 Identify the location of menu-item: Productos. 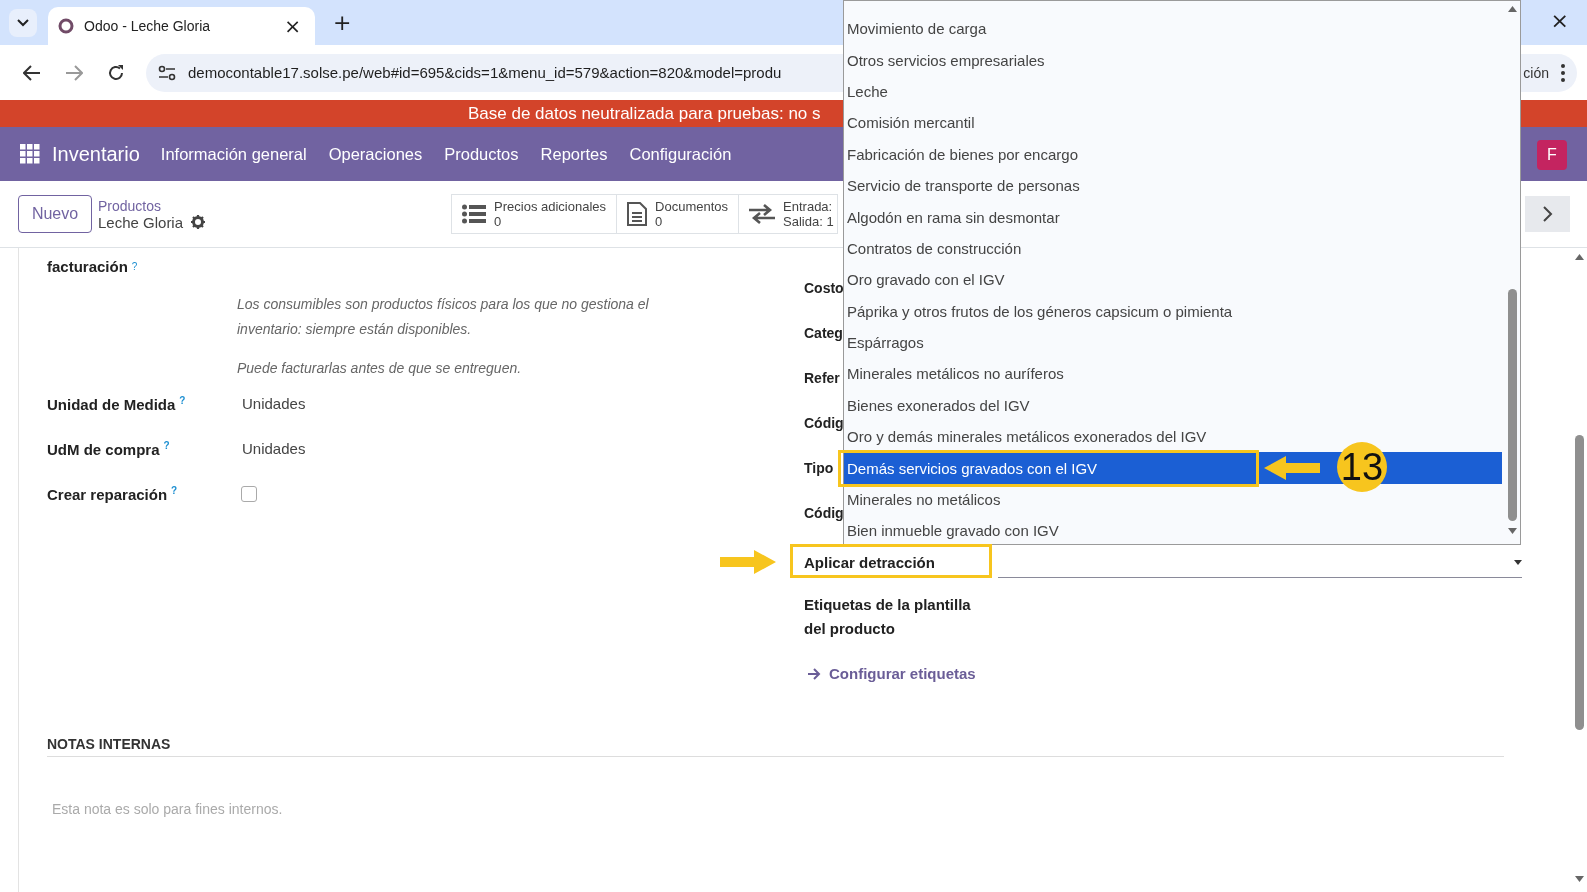
(481, 154).